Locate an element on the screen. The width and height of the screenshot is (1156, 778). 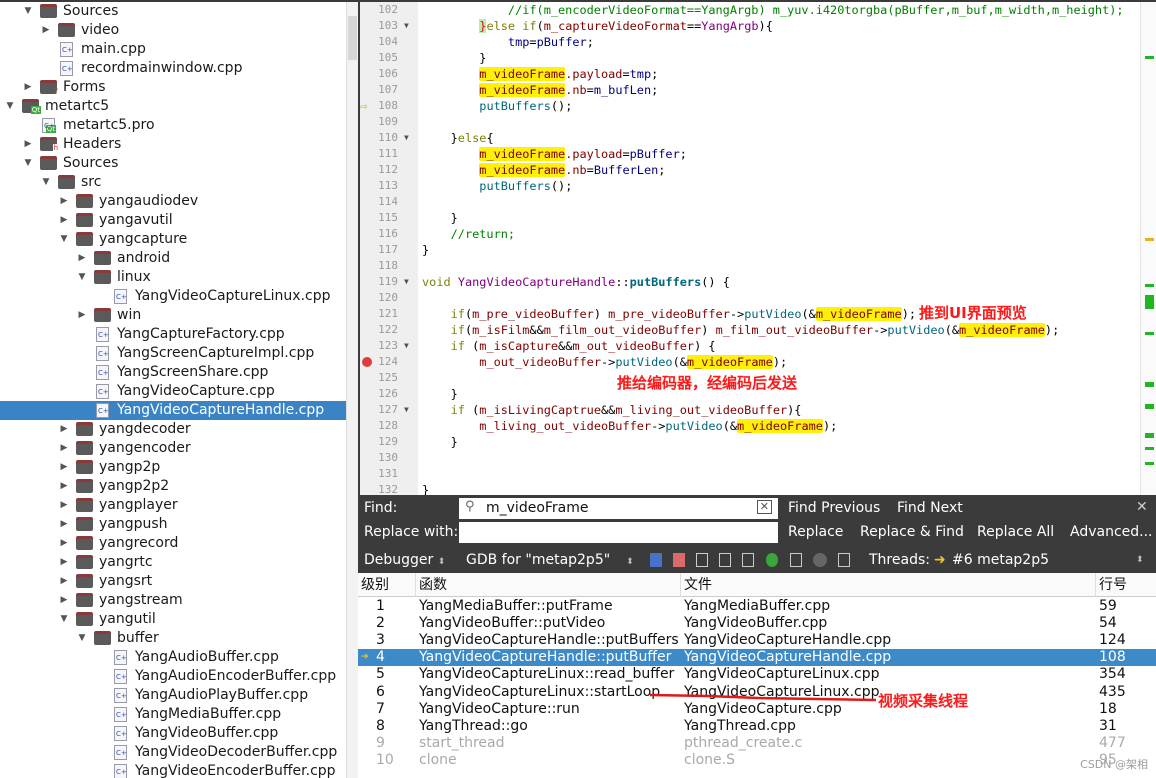
code-line: 131 is located at coordinates (749, 474).